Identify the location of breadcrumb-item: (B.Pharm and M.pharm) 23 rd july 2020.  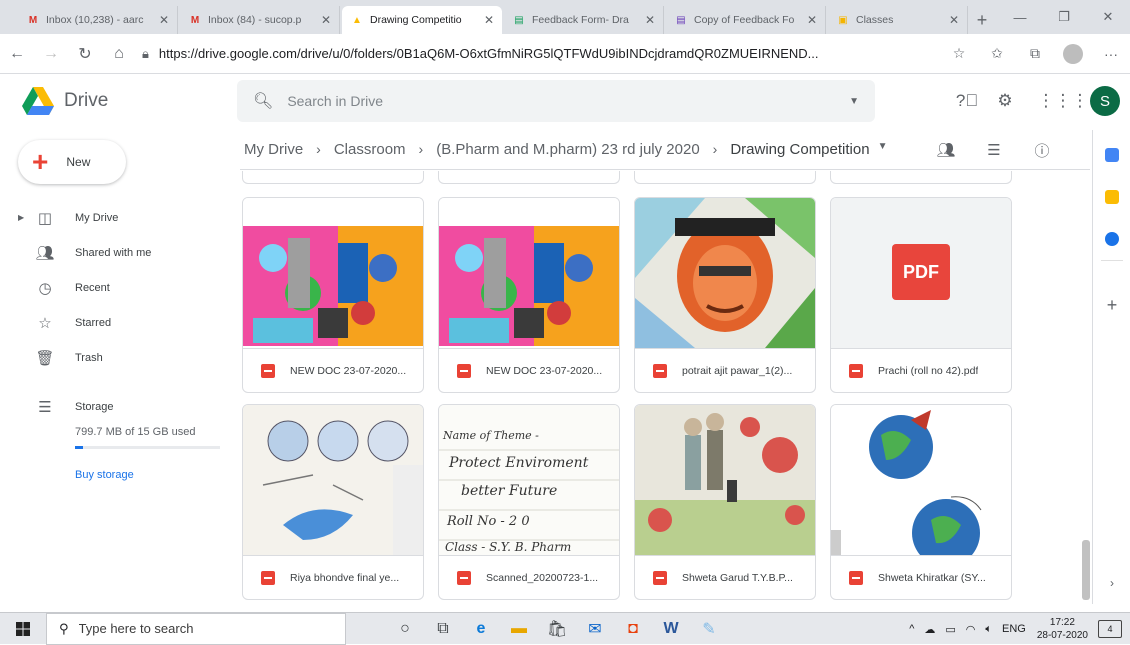
(567, 149).